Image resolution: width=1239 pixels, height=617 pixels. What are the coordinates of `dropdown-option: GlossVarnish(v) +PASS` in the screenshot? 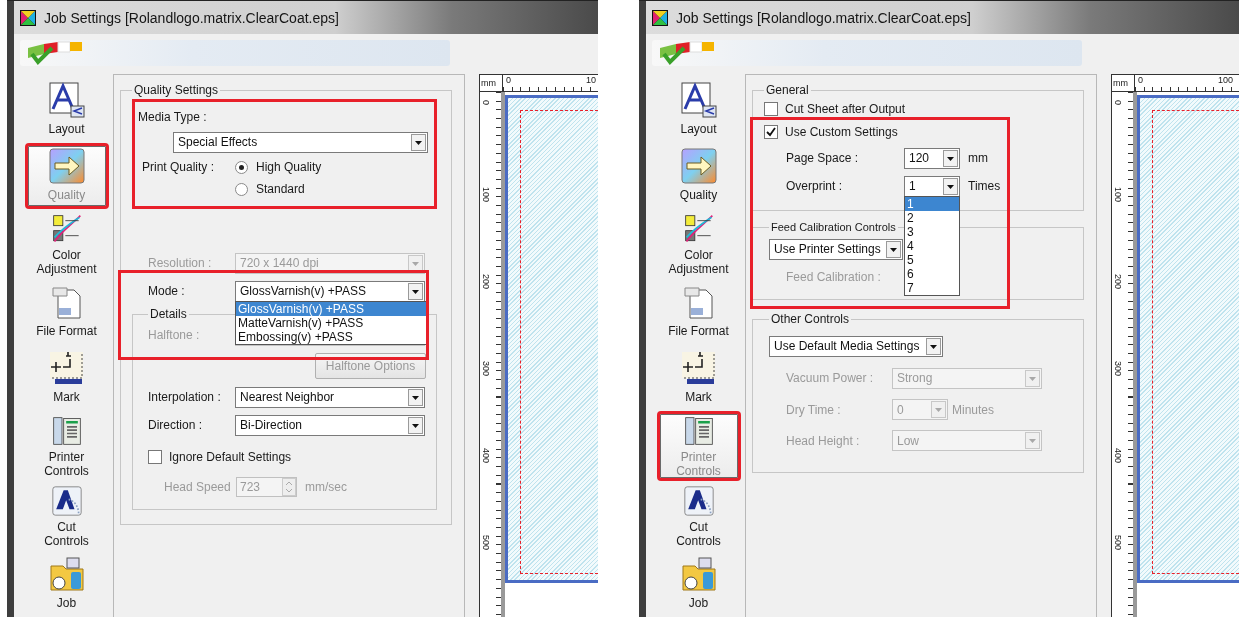 It's located at (331, 309).